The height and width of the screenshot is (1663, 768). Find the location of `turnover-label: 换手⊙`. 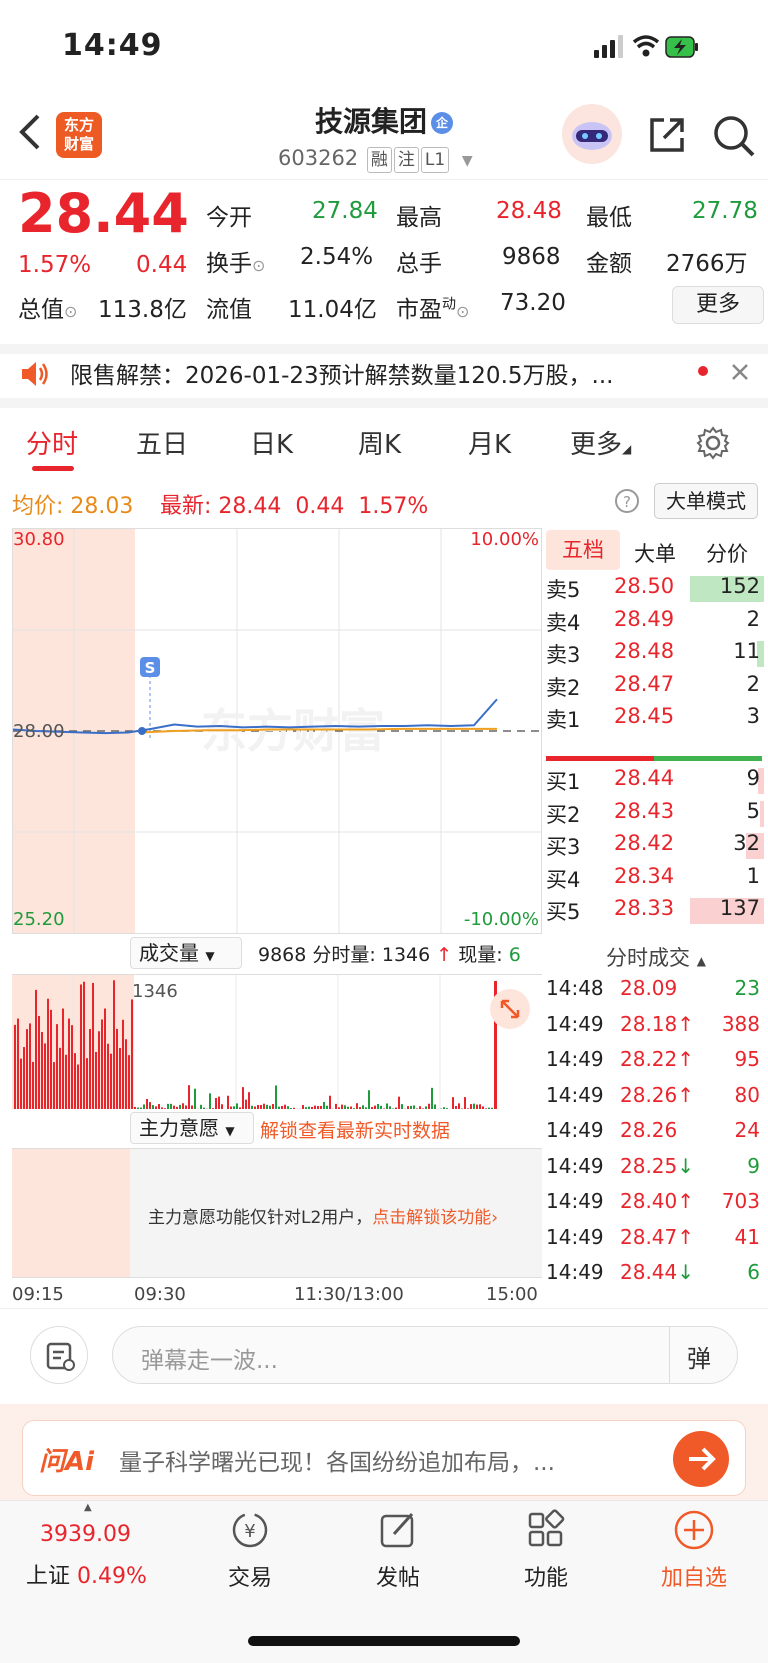

turnover-label: 换手⊙ is located at coordinates (236, 264).